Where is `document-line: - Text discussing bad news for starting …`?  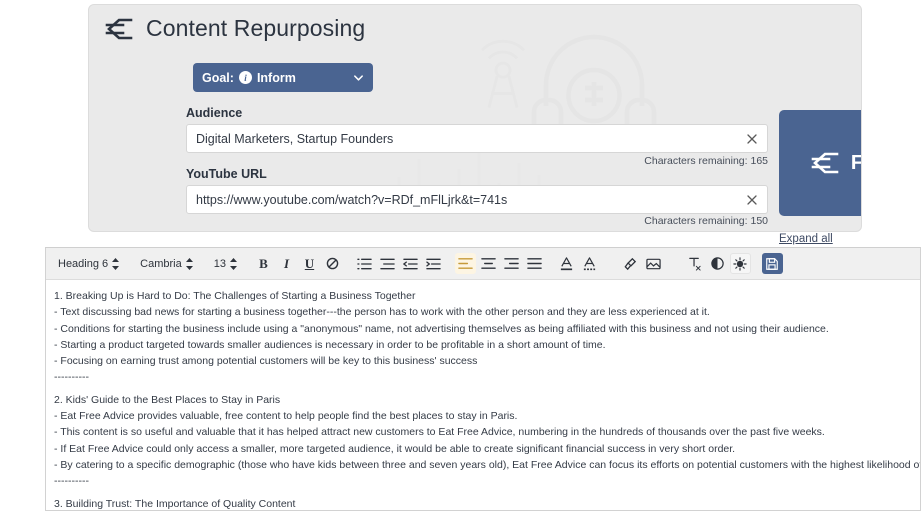
document-line: - Text discussing bad news for starting … is located at coordinates (382, 312).